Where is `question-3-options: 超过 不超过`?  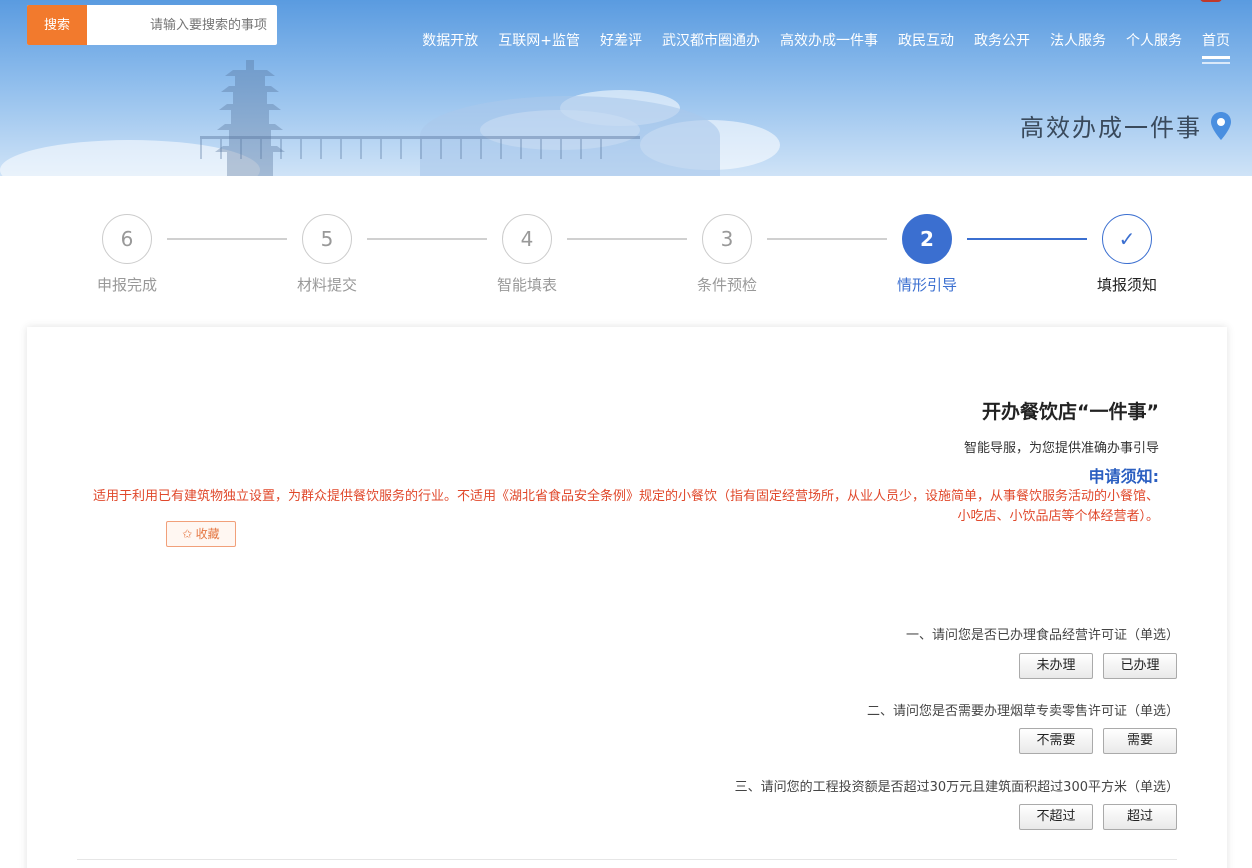 question-3-options: 超过 不超过 is located at coordinates (1098, 817).